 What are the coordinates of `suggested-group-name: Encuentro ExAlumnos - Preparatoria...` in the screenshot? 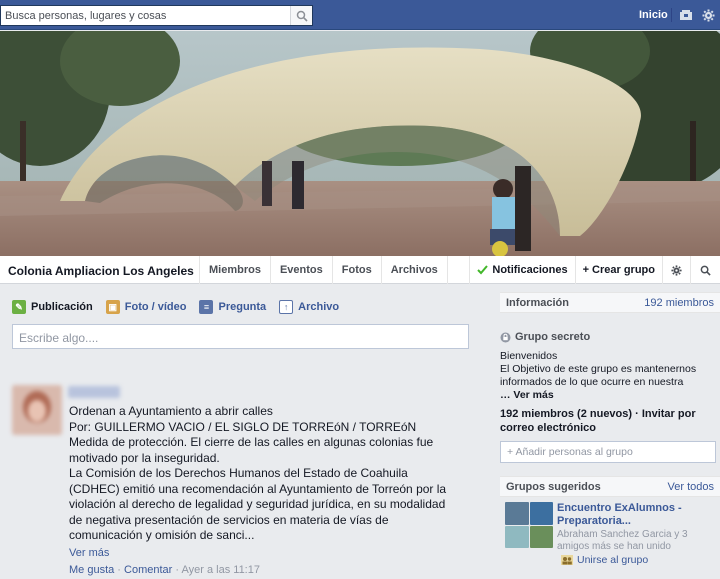 It's located at (637, 515).